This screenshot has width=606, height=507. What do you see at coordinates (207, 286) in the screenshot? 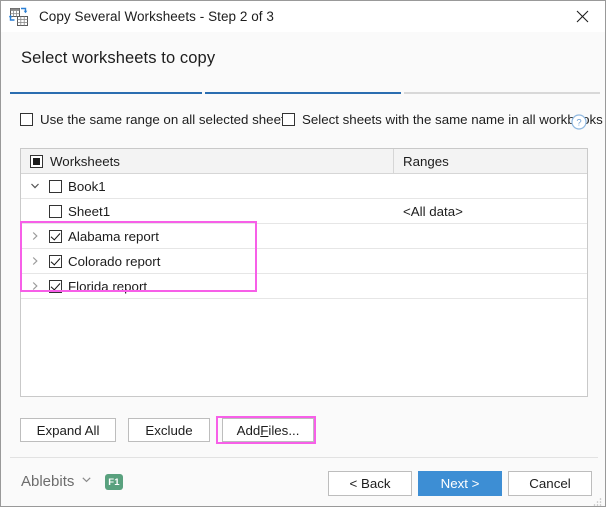
I see `tree-cell-name: Florida report` at bounding box center [207, 286].